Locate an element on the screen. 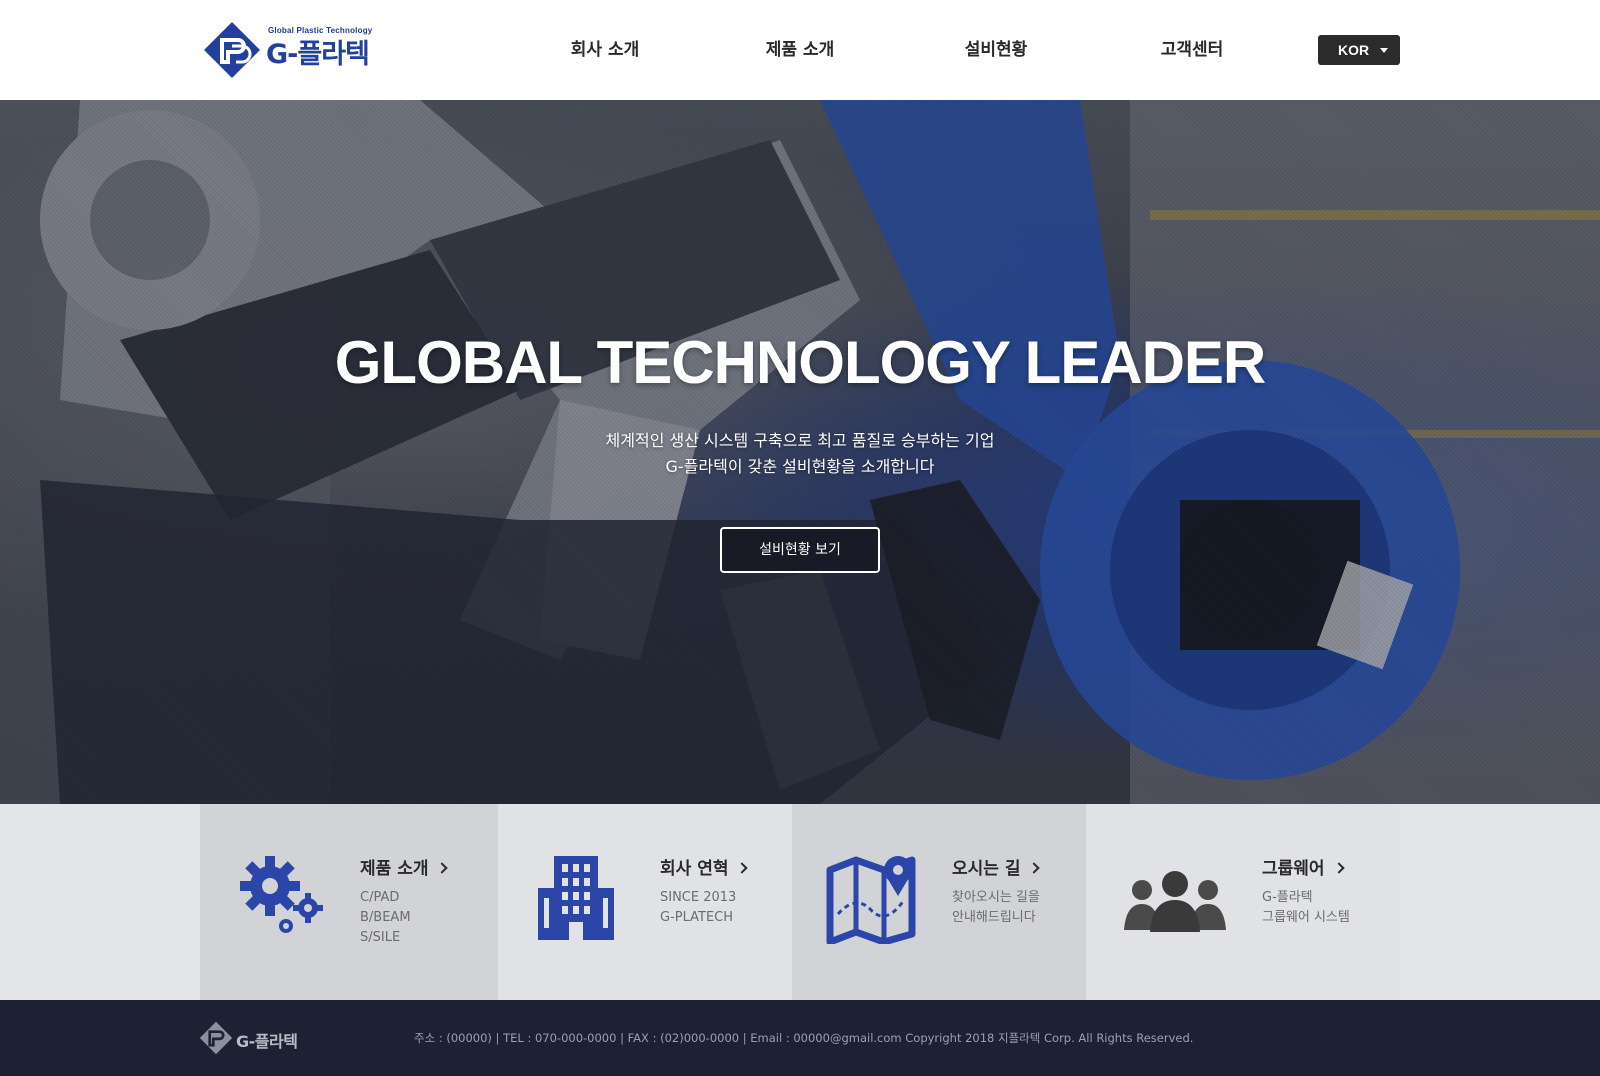 This screenshot has width=1600, height=1076. language-select: KOR is located at coordinates (1359, 50).